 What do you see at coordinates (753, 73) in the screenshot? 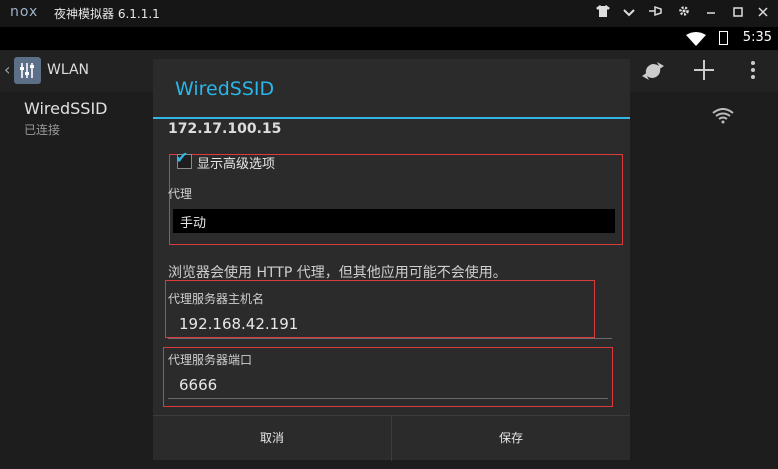
I see `overflow-menu-icon` at bounding box center [753, 73].